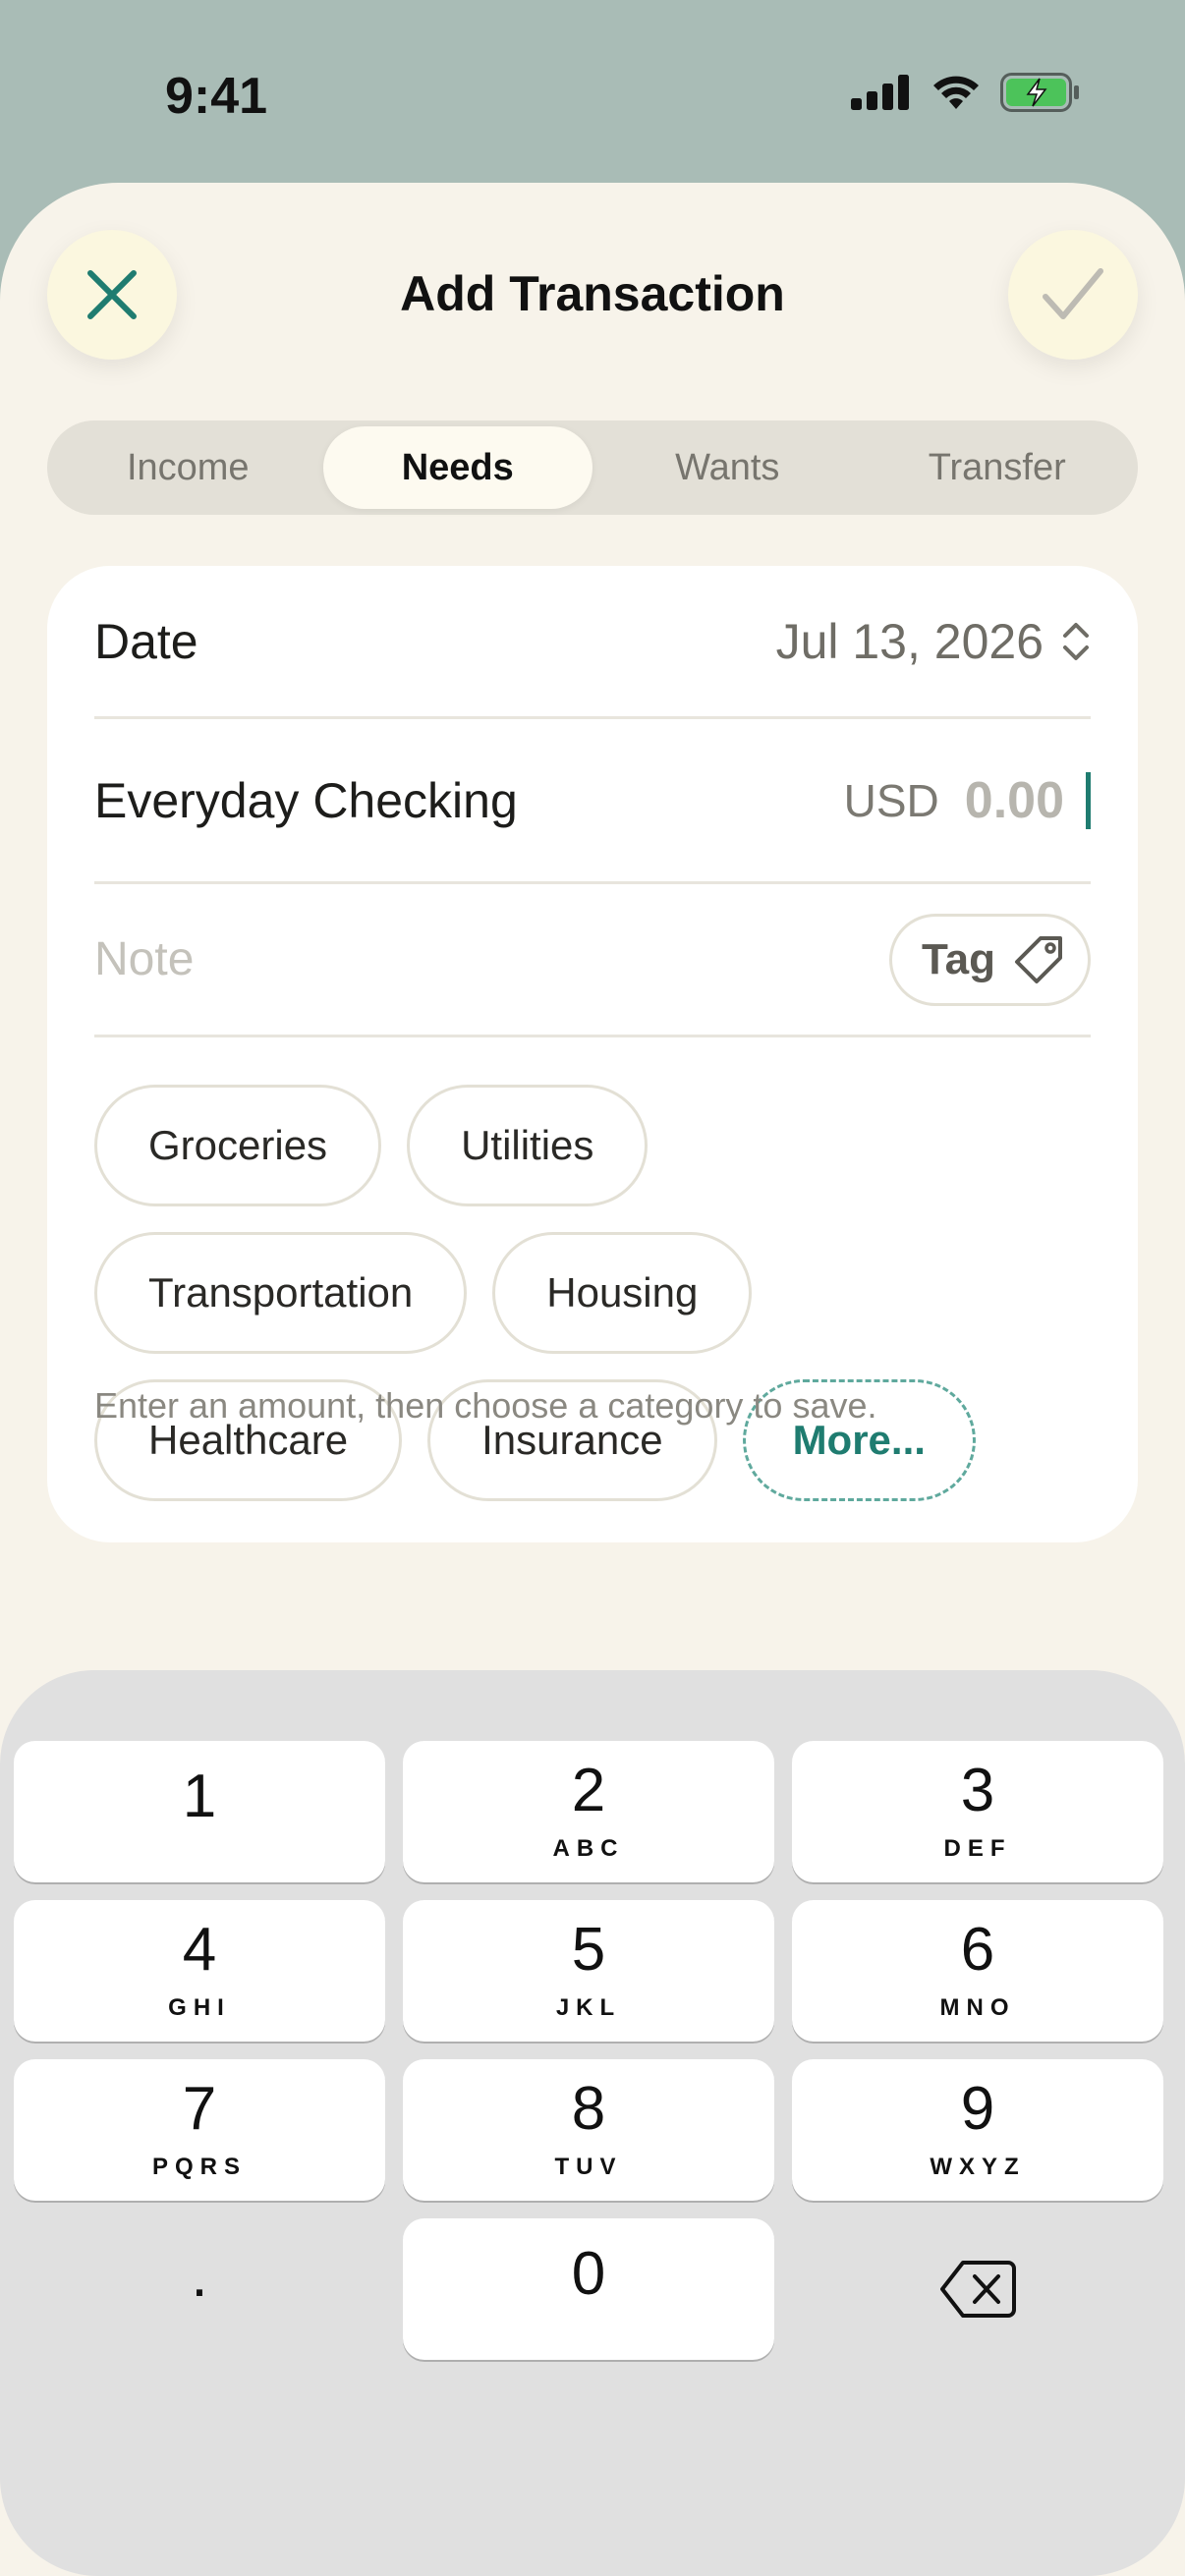 This screenshot has height=2576, width=1185. Describe the element at coordinates (281, 1293) in the screenshot. I see `category-chip-transportation: Transportation` at that location.